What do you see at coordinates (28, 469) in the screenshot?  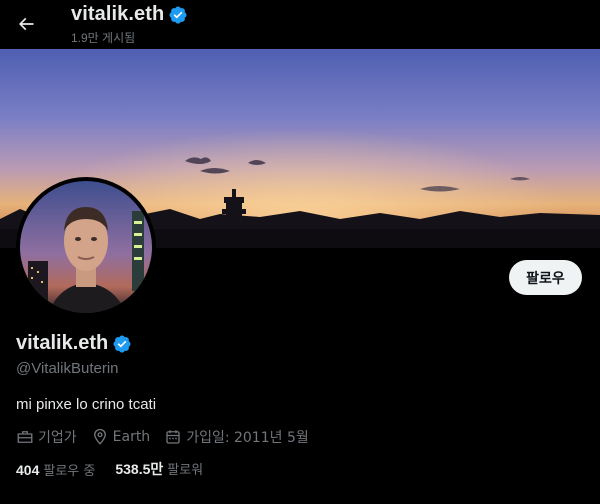 I see `following-number: 404` at bounding box center [28, 469].